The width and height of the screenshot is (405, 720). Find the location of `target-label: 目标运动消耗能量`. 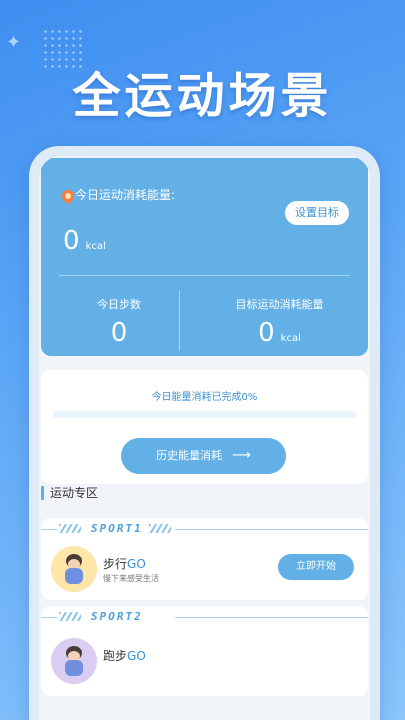

target-label: 目标运动消耗能量 is located at coordinates (279, 304).